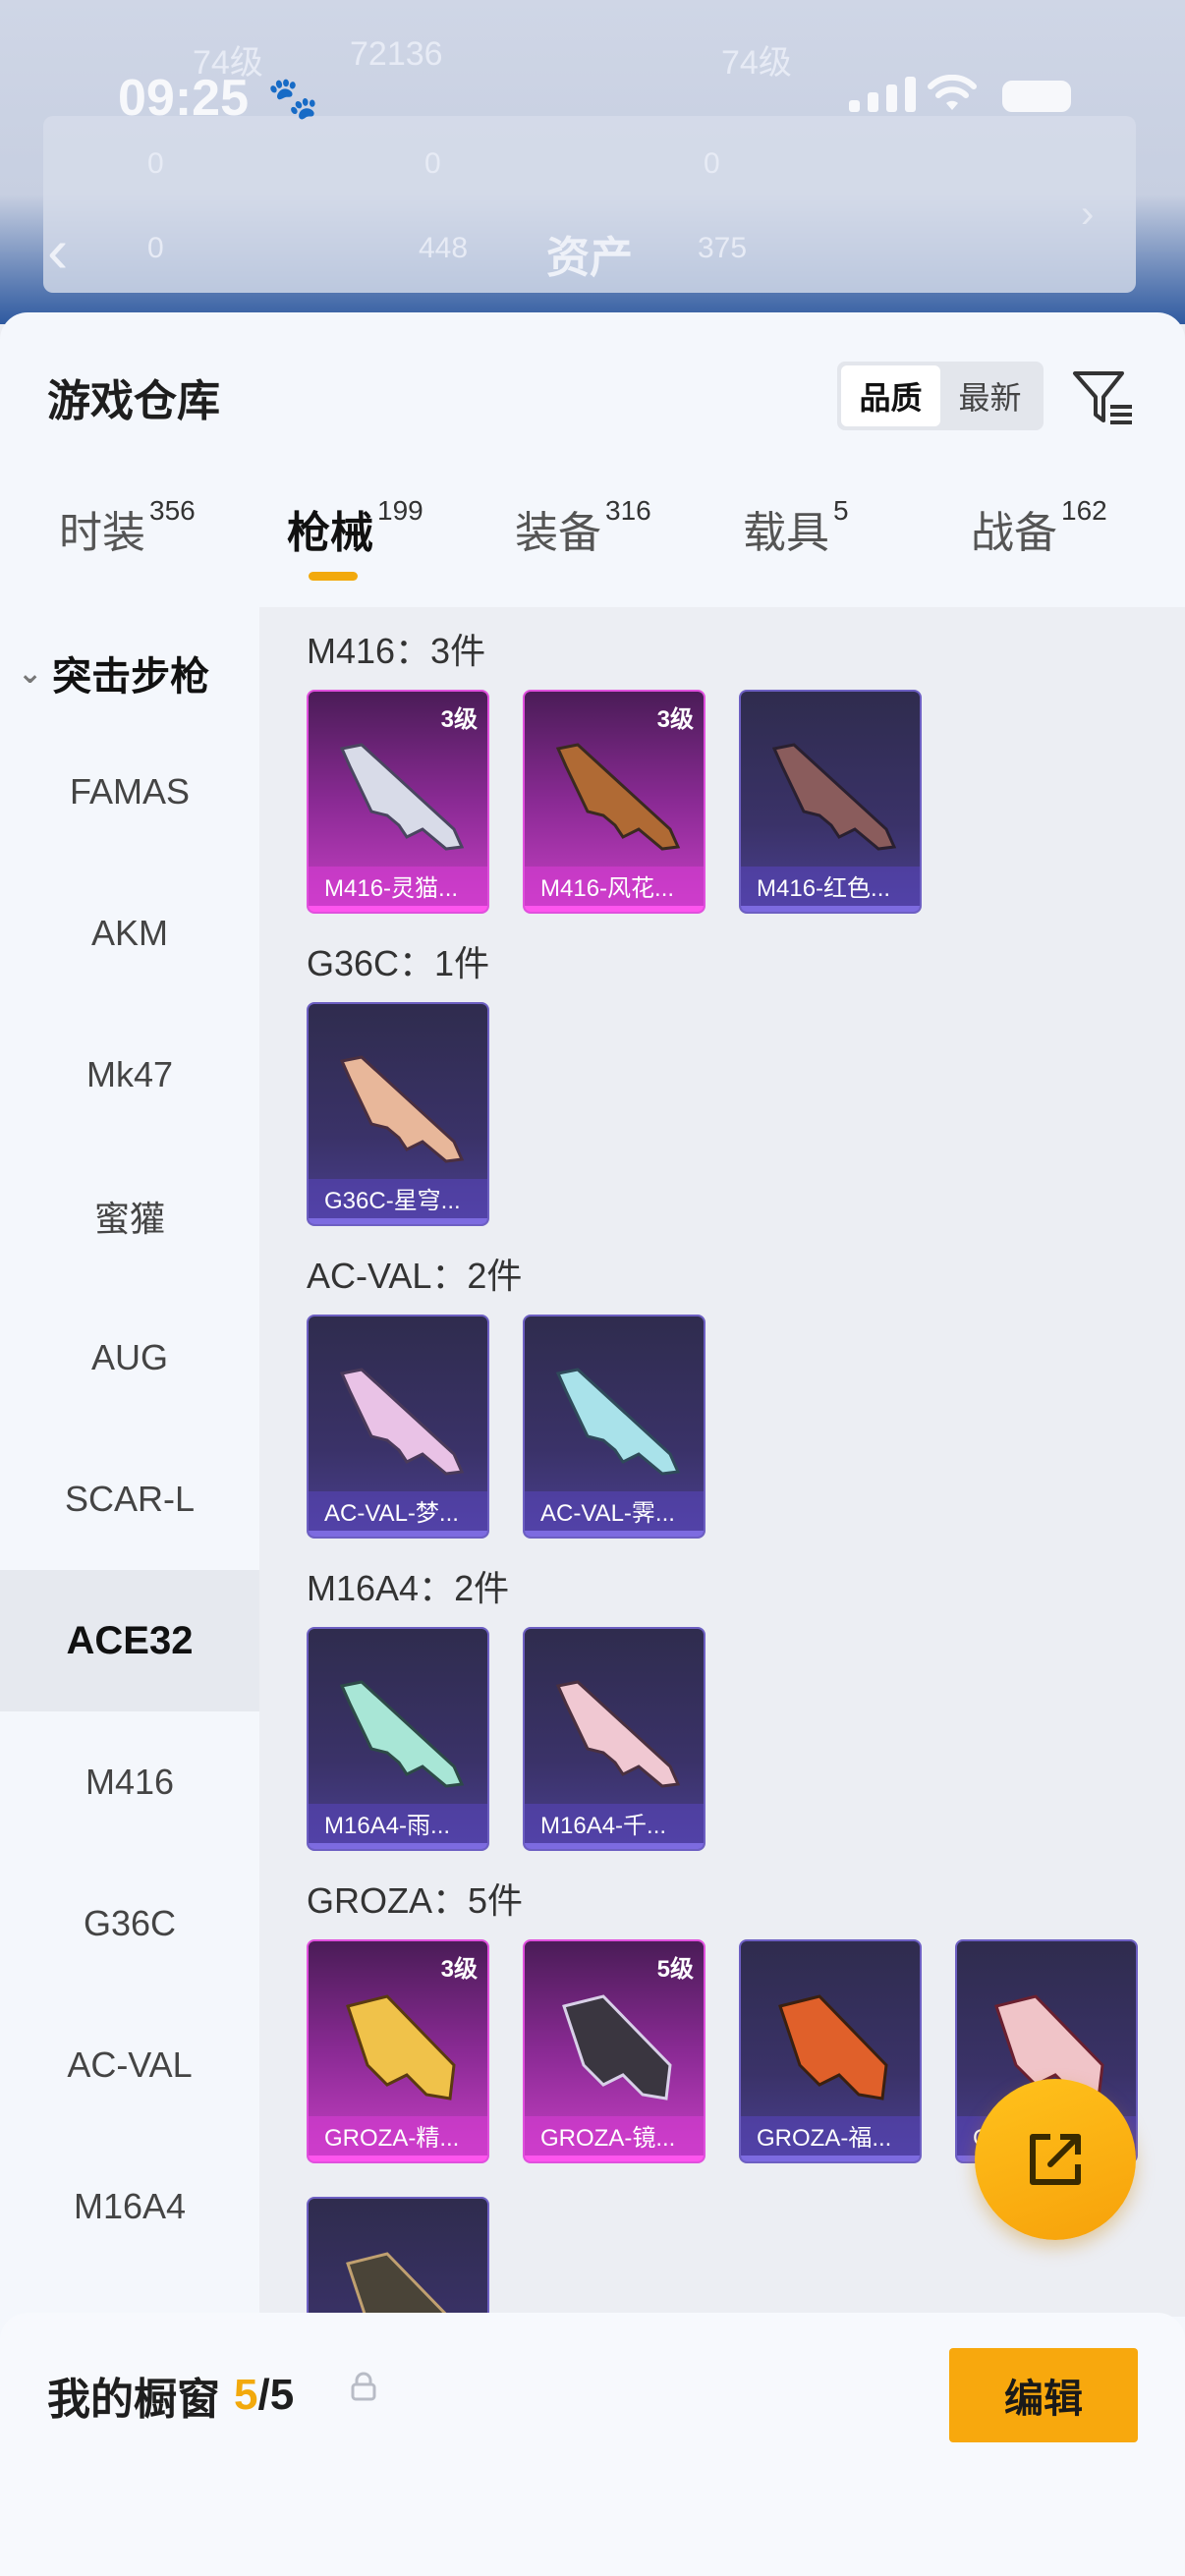 This screenshot has width=1185, height=2576. I want to click on share-button, so click(1056, 2159).